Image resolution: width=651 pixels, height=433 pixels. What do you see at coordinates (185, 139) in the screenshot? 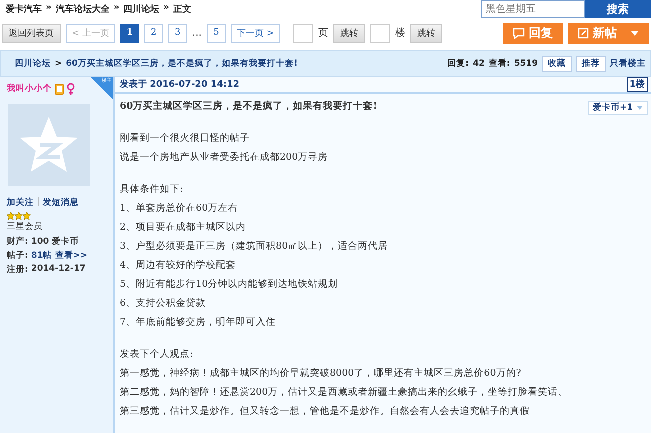
I see `post-text-line: 刚看到一个很火很日怪的帖子` at bounding box center [185, 139].